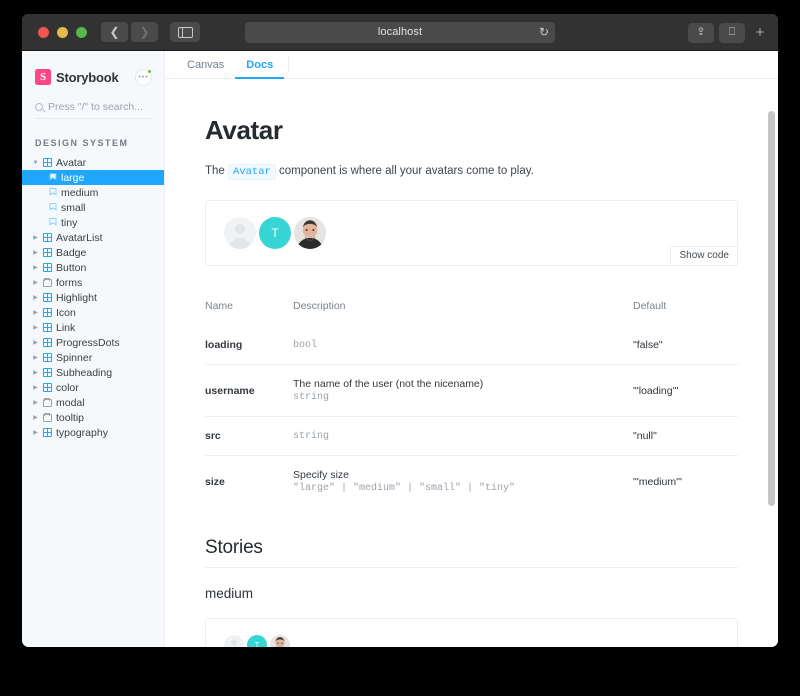 The image size is (800, 696). What do you see at coordinates (249, 390) in the screenshot?
I see `prop-name: username` at bounding box center [249, 390].